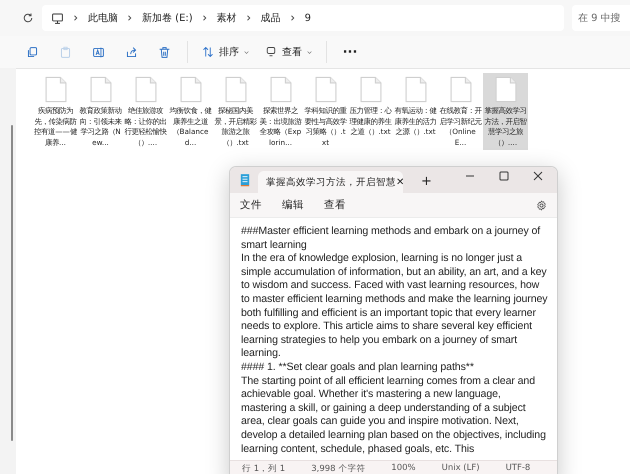 The image size is (630, 474). Describe the element at coordinates (303, 18) in the screenshot. I see `address-bar: 此电脑 新加卷 (E:) 素材 成品 9` at that location.